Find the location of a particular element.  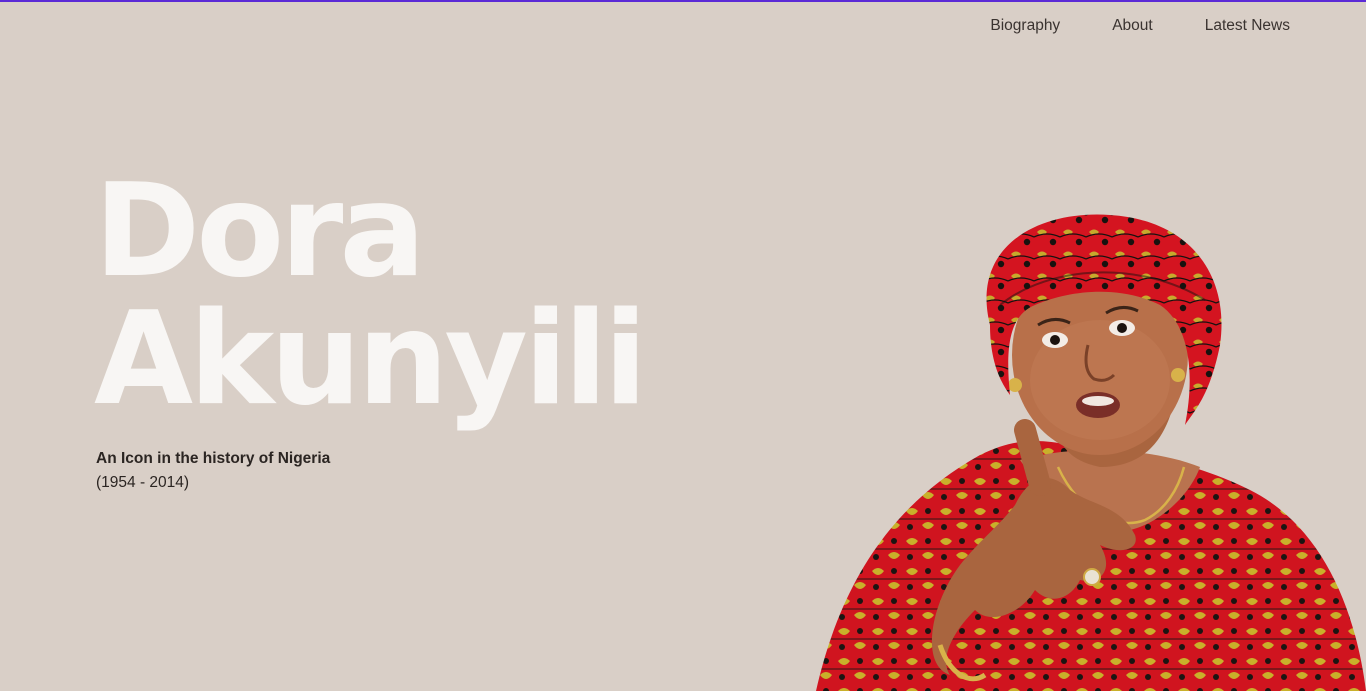

top-navigation: Biography About Latest News is located at coordinates (1140, 26).